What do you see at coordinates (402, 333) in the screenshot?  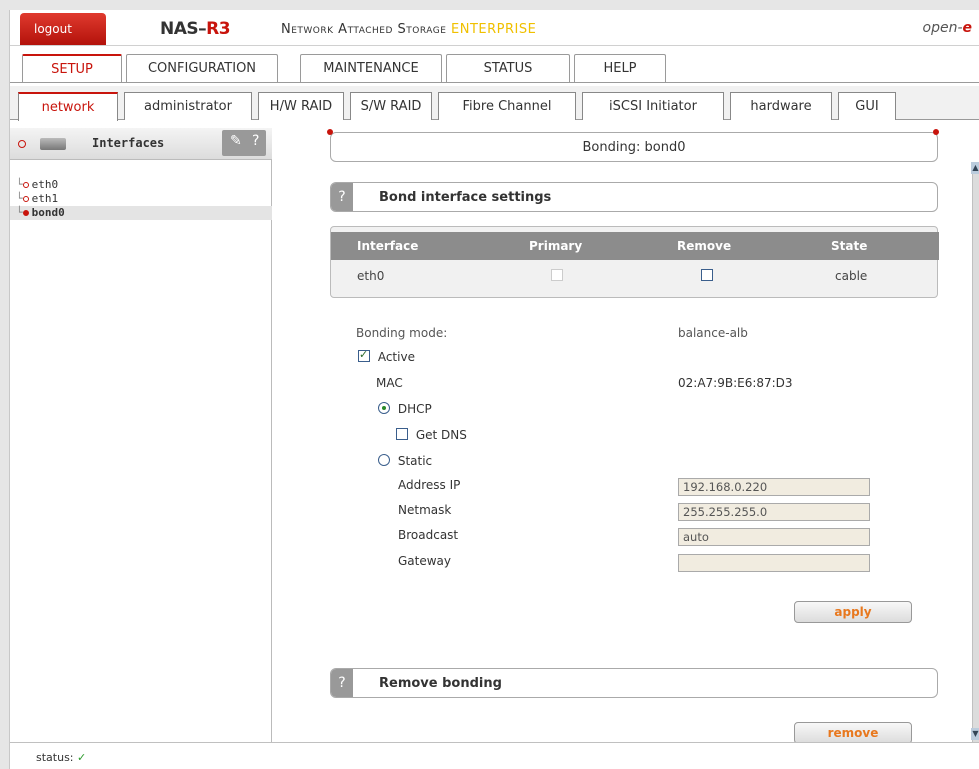 I see `bonding-mode-label: Bonding mode:` at bounding box center [402, 333].